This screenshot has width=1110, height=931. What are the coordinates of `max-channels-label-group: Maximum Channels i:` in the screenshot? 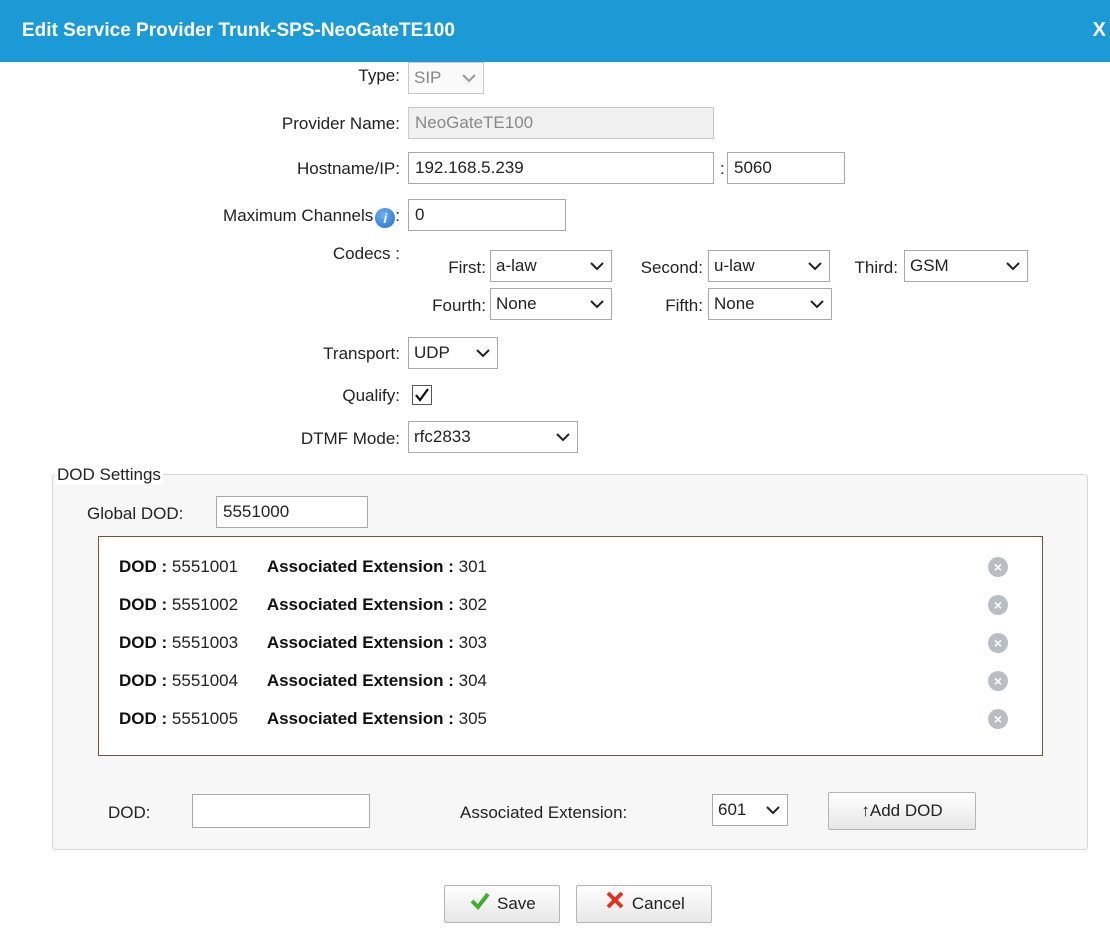 It's located at (311, 217).